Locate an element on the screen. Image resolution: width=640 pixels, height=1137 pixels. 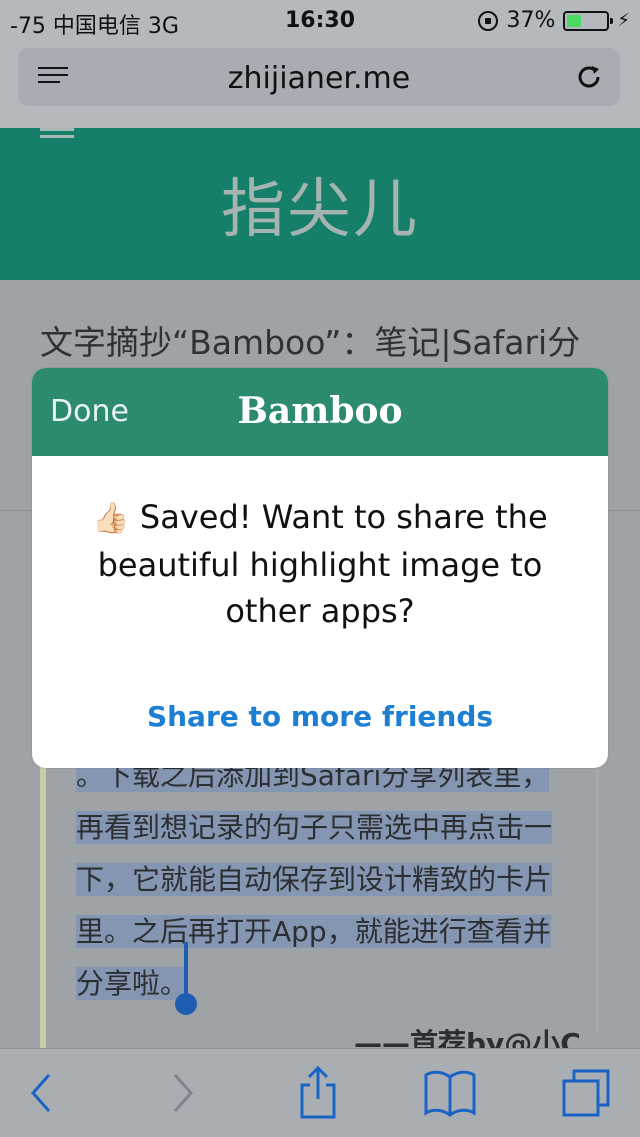
bookmarks-icon is located at coordinates (450, 1093).